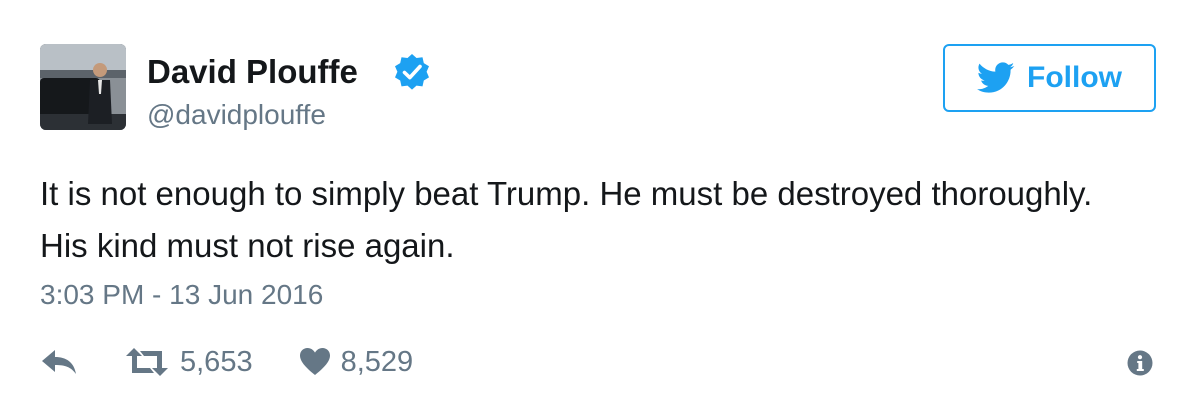  What do you see at coordinates (181, 295) in the screenshot?
I see `tweet-timestamp: 3:03 PM - 13 Jun 2016` at bounding box center [181, 295].